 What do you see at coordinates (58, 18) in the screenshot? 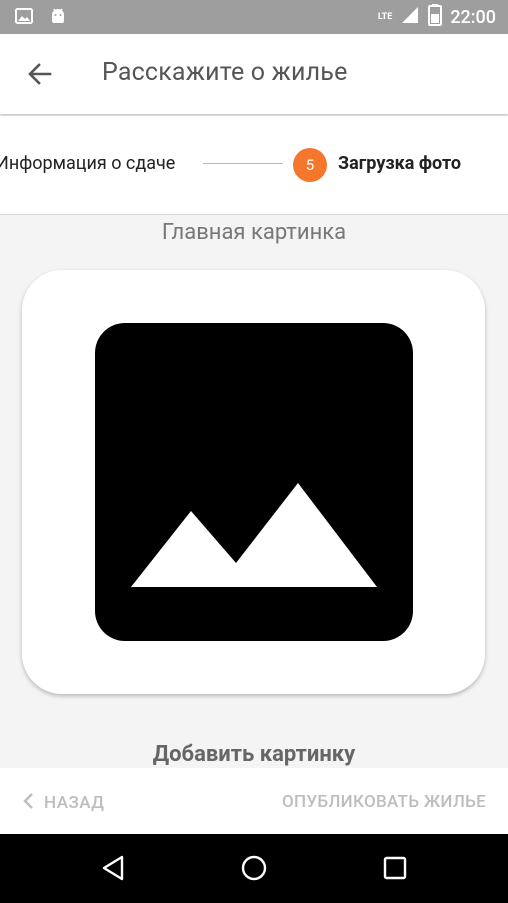
I see `android-icon` at bounding box center [58, 18].